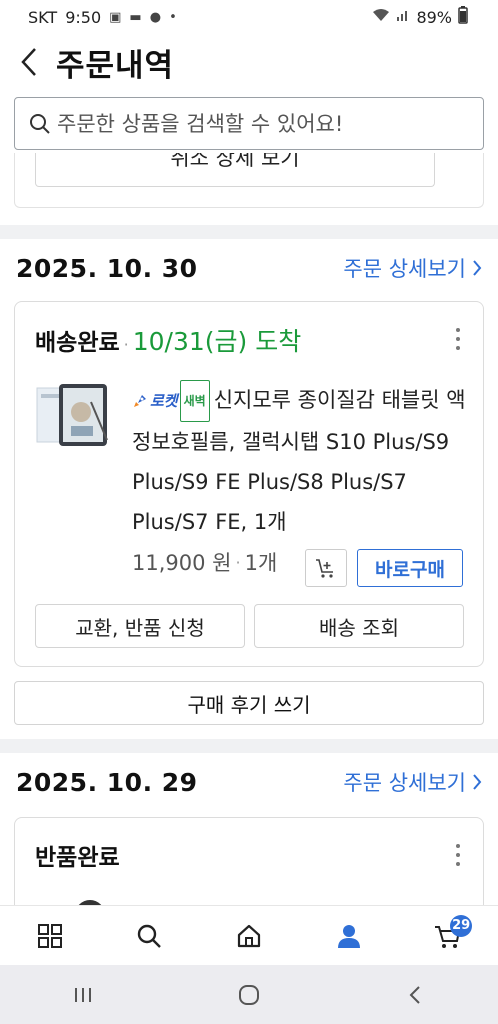  I want to click on order-group: 2025. 10. 29 주문 상세보기 반품완료, so click(249, 829).